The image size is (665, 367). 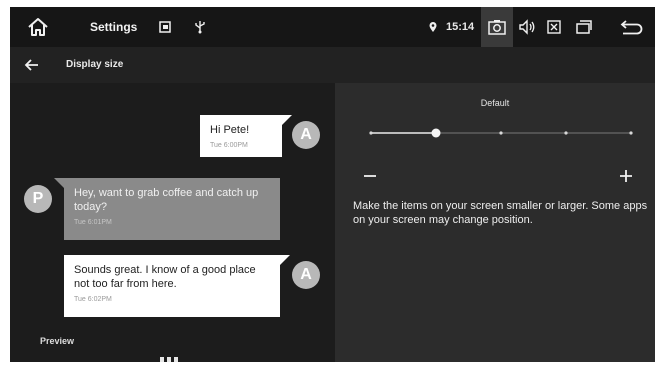 I want to click on display-size-slider, so click(x=501, y=133).